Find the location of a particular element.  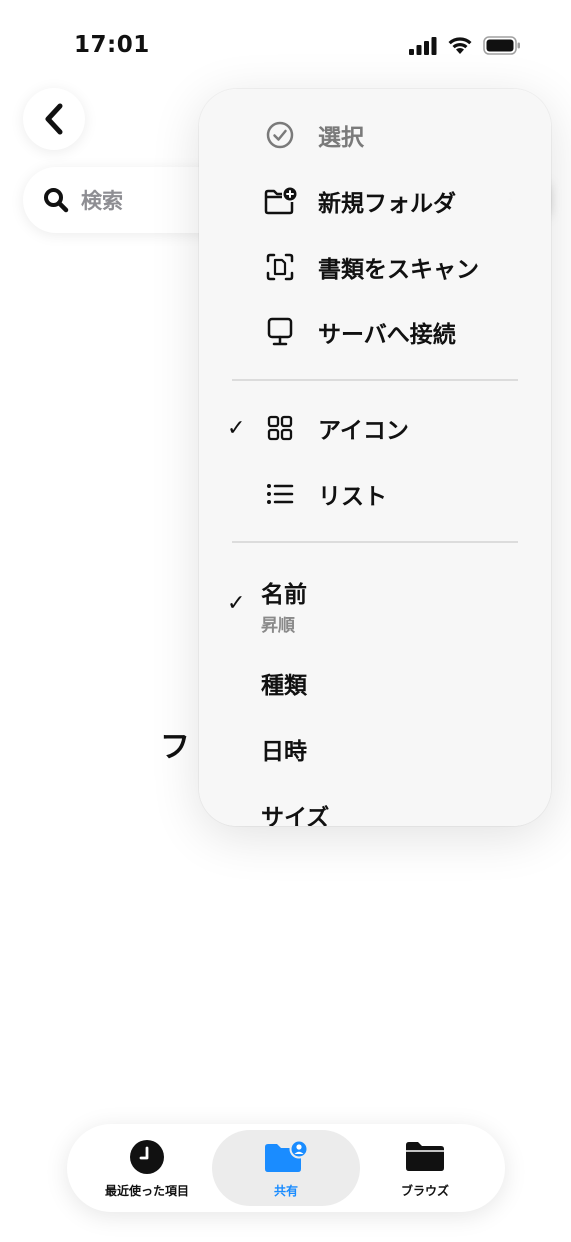

back-button is located at coordinates (54, 119).